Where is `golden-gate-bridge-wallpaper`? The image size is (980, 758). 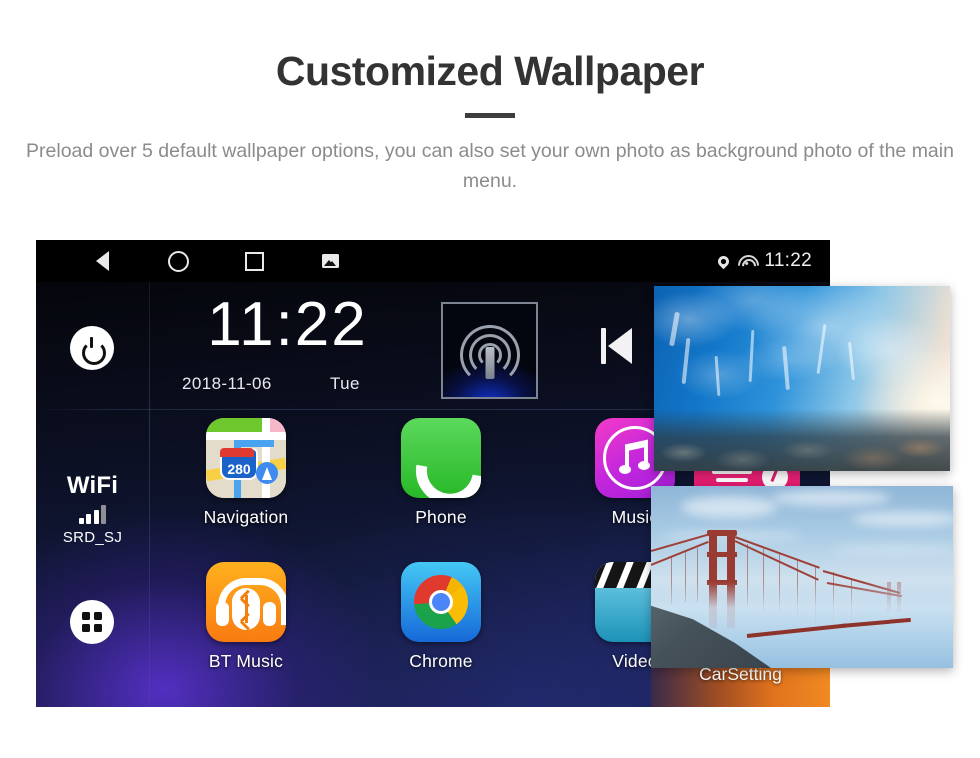 golden-gate-bridge-wallpaper is located at coordinates (802, 577).